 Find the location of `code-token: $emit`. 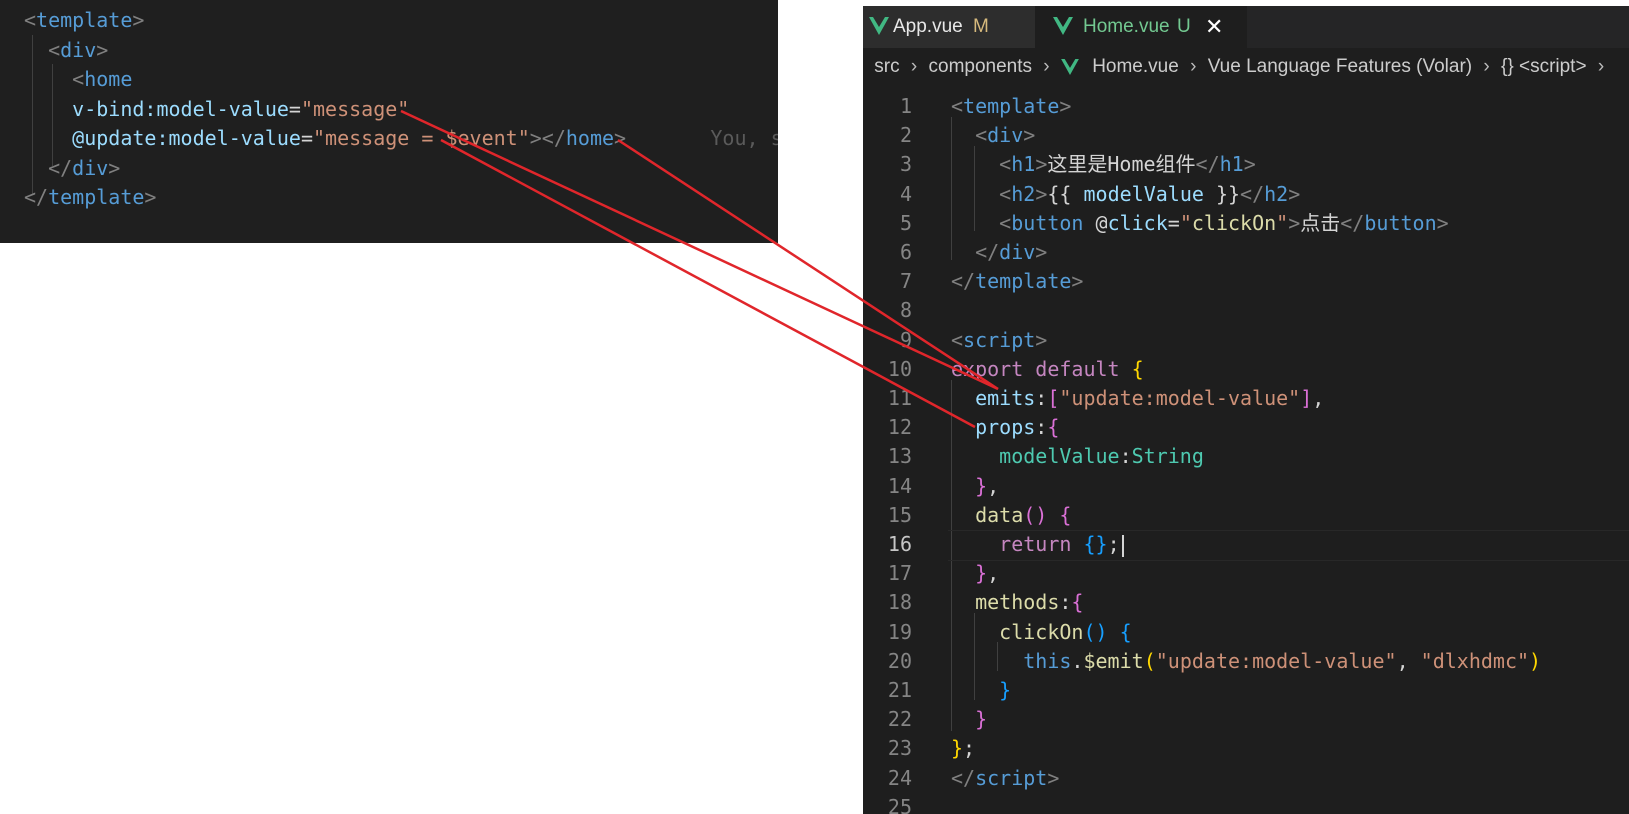

code-token: $emit is located at coordinates (1113, 660).